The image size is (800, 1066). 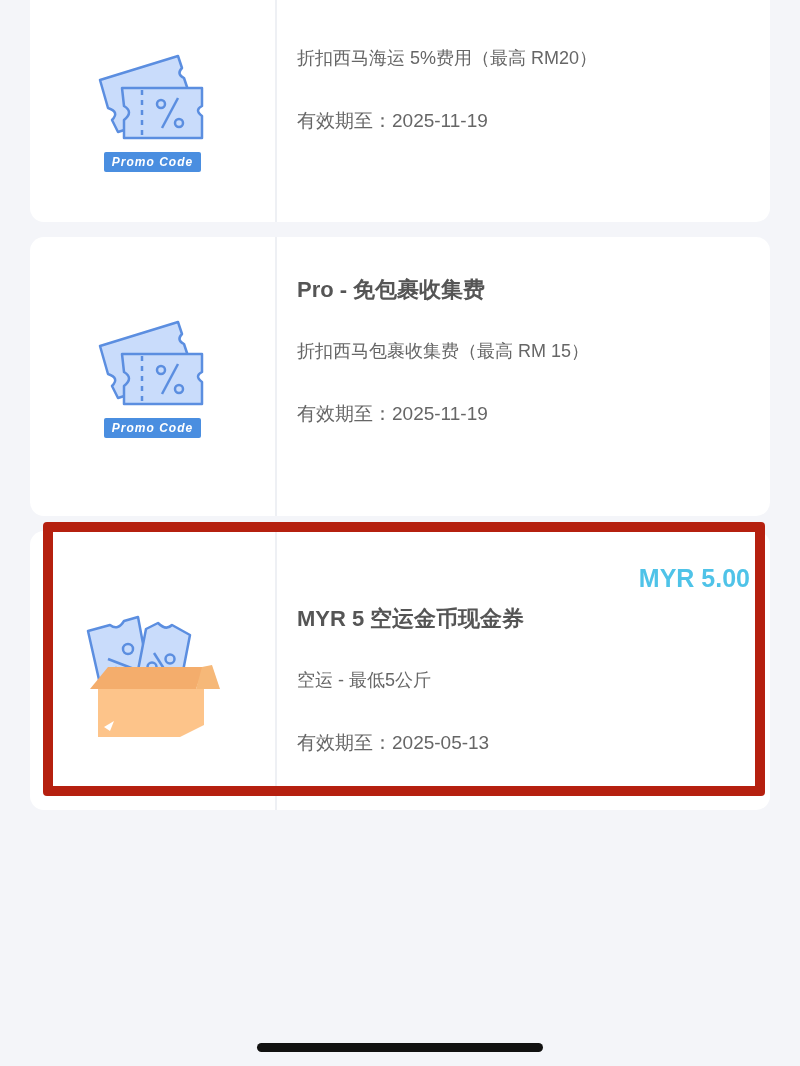 What do you see at coordinates (694, 578) in the screenshot?
I see `voucher-amount: MYR 5.00` at bounding box center [694, 578].